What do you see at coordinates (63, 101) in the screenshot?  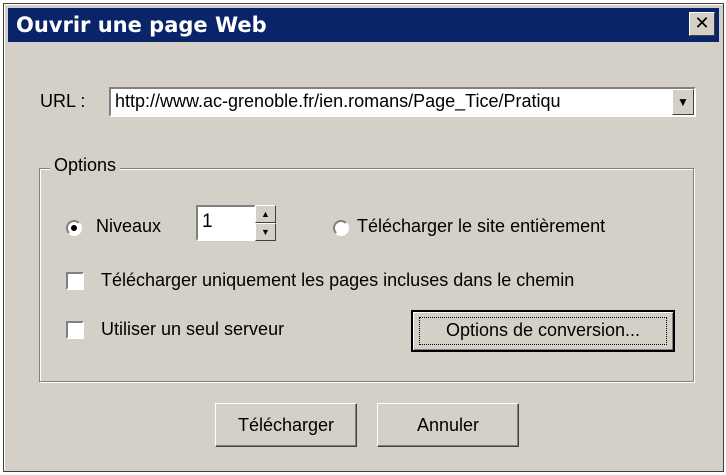 I see `url-label: URL :` at bounding box center [63, 101].